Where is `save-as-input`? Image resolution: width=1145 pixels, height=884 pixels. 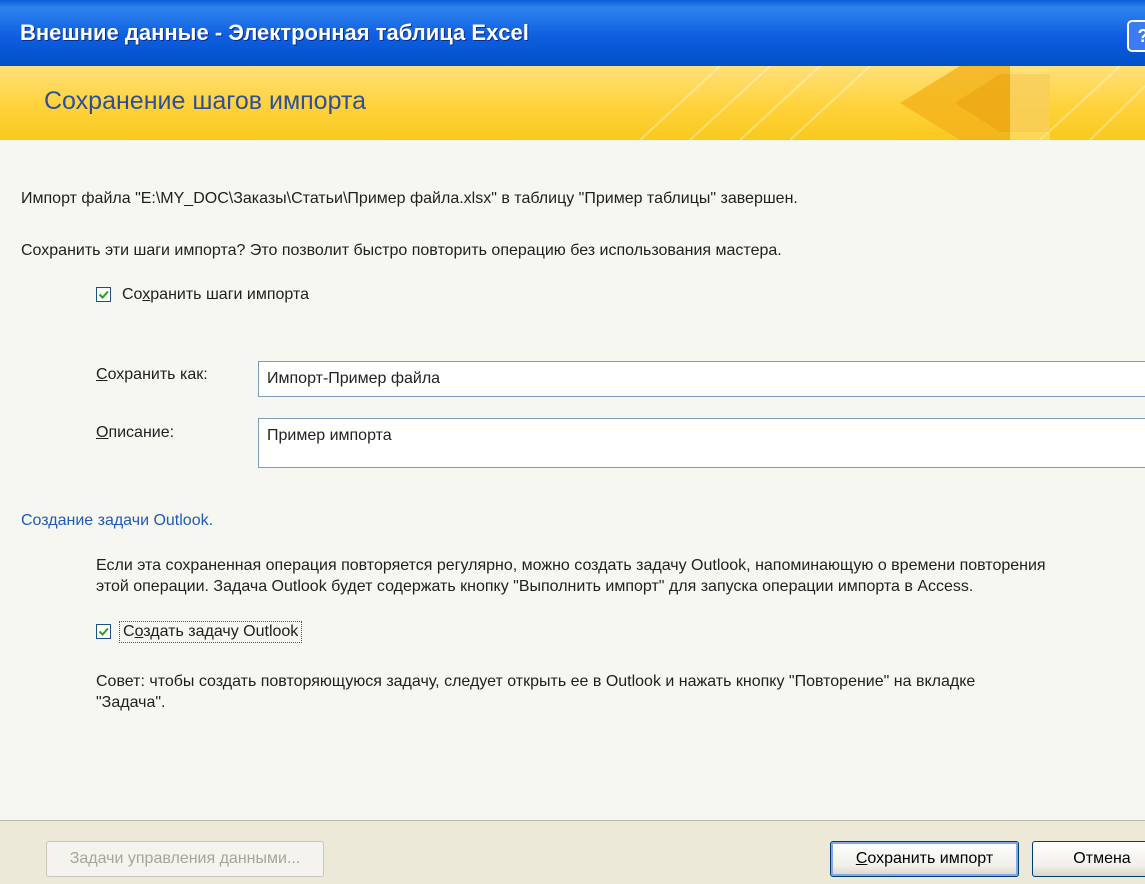 save-as-input is located at coordinates (701, 379).